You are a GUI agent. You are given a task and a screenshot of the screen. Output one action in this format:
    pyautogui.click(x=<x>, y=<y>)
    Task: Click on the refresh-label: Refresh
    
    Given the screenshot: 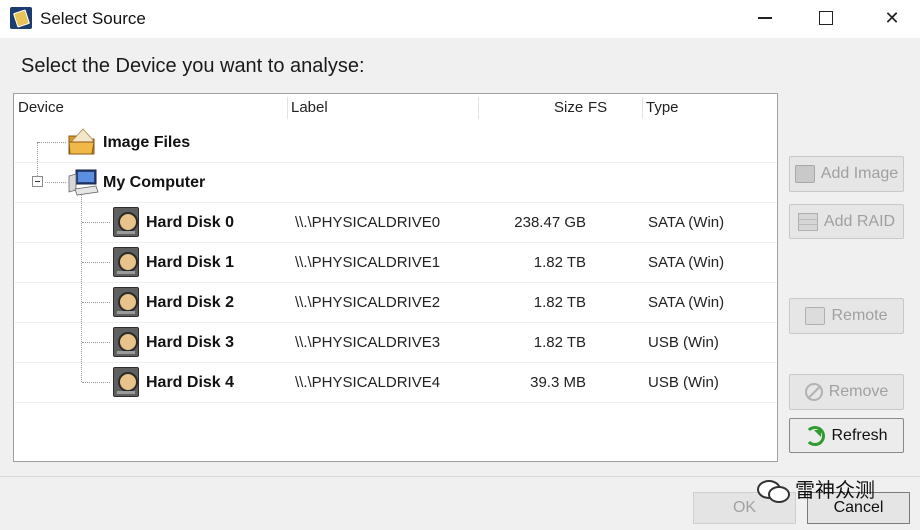 What is the action you would take?
    pyautogui.click(x=859, y=435)
    